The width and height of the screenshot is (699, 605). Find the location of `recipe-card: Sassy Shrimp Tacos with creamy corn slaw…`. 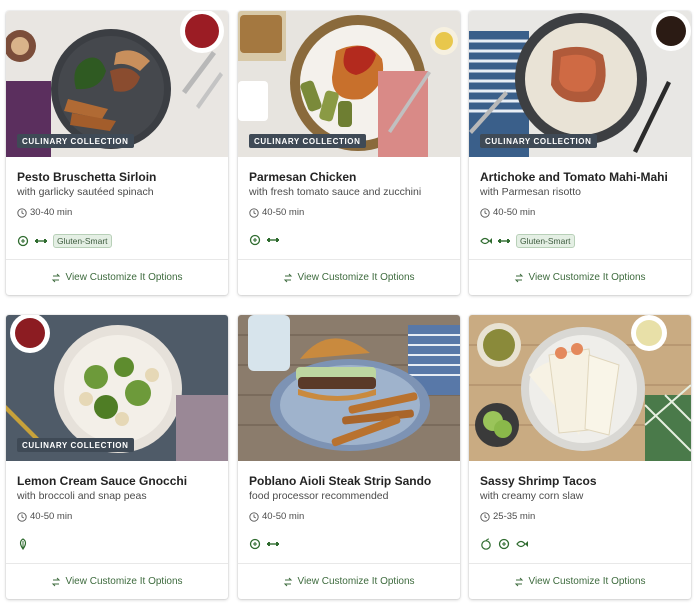

recipe-card: Sassy Shrimp Tacos with creamy corn slaw… is located at coordinates (580, 457).